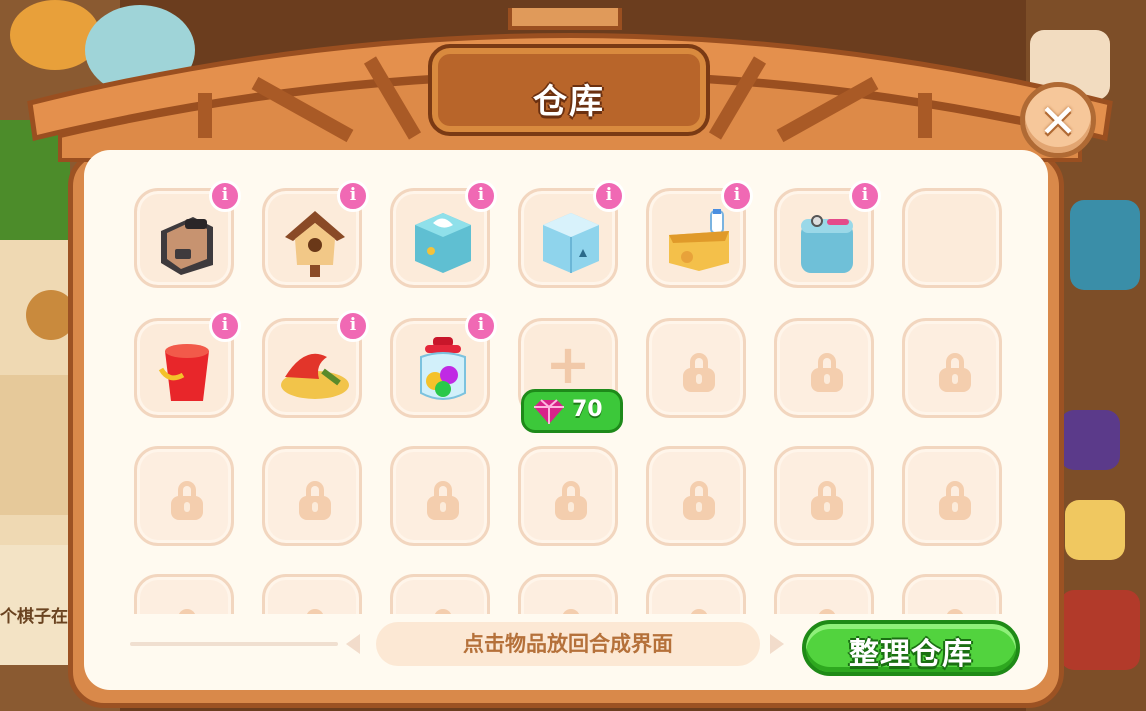 The height and width of the screenshot is (711, 1146). Describe the element at coordinates (315, 376) in the screenshot. I see `sand-pile-icon` at that location.